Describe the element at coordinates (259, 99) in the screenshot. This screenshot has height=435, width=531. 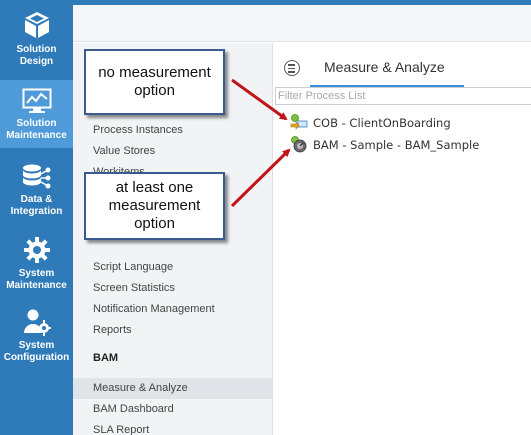
I see `arrow-to-cob` at that location.